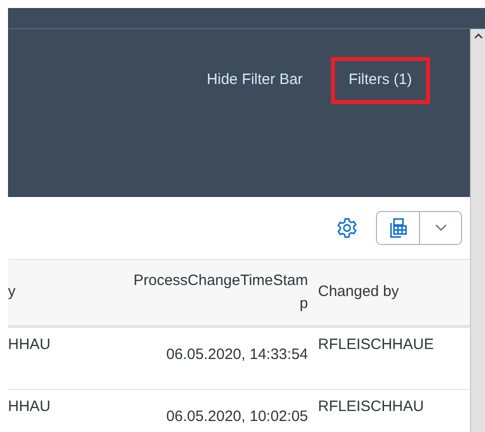  I want to click on scroll-up-icon, so click(478, 36).